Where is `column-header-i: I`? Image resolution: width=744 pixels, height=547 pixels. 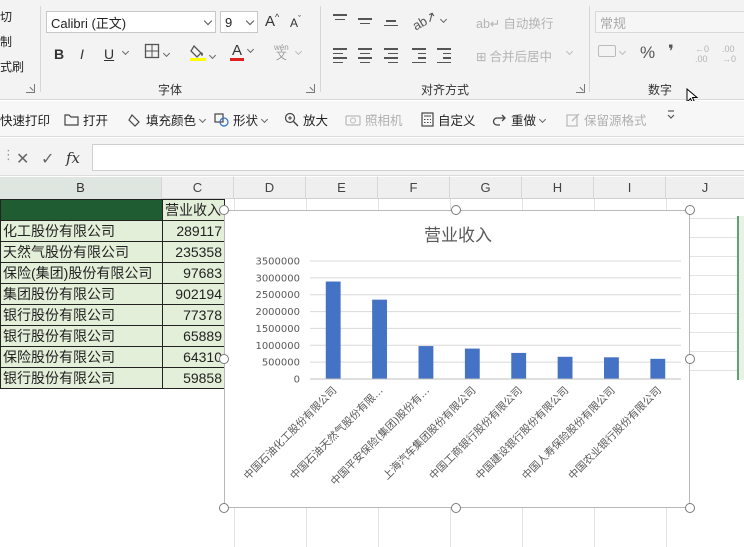
column-header-i: I is located at coordinates (630, 188).